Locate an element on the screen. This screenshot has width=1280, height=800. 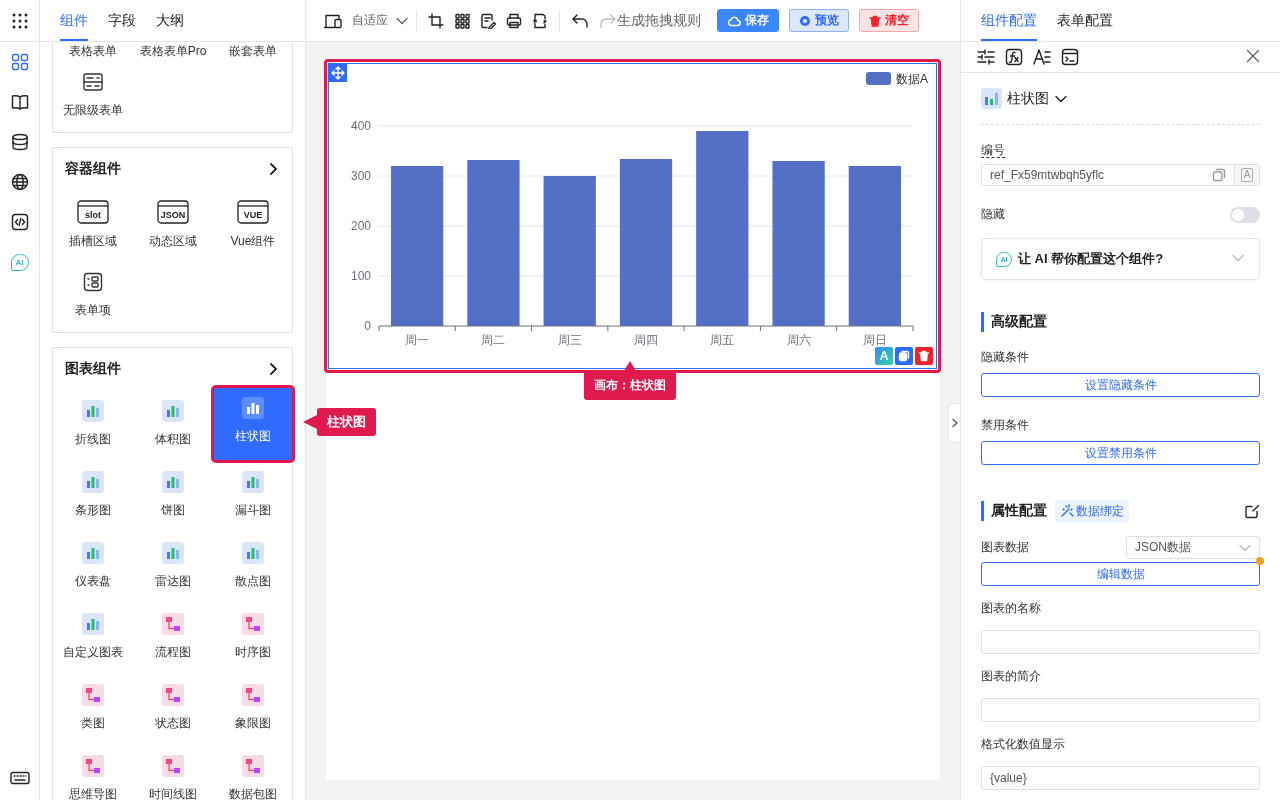
component-item: VUE Vue组件 is located at coordinates (253, 225).